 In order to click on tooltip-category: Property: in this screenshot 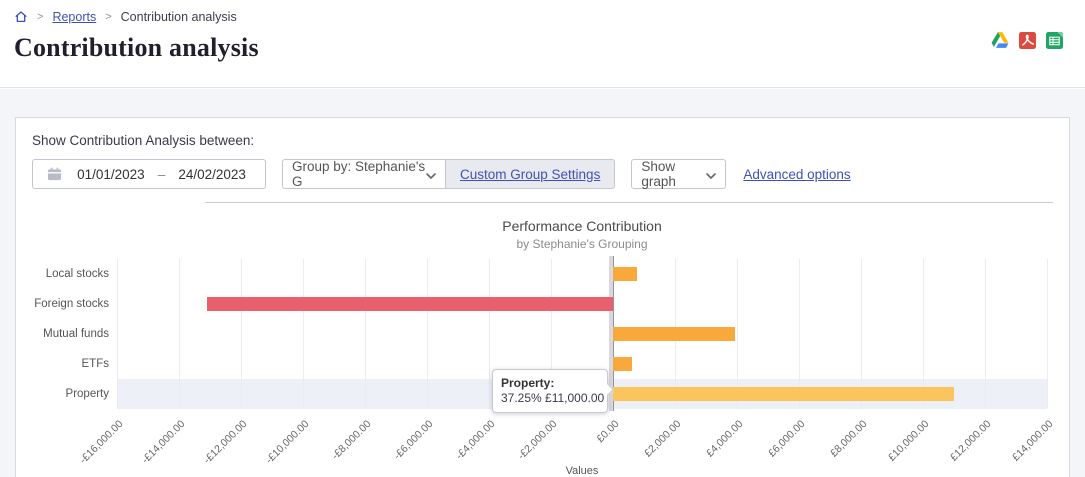, I will do `click(528, 383)`.